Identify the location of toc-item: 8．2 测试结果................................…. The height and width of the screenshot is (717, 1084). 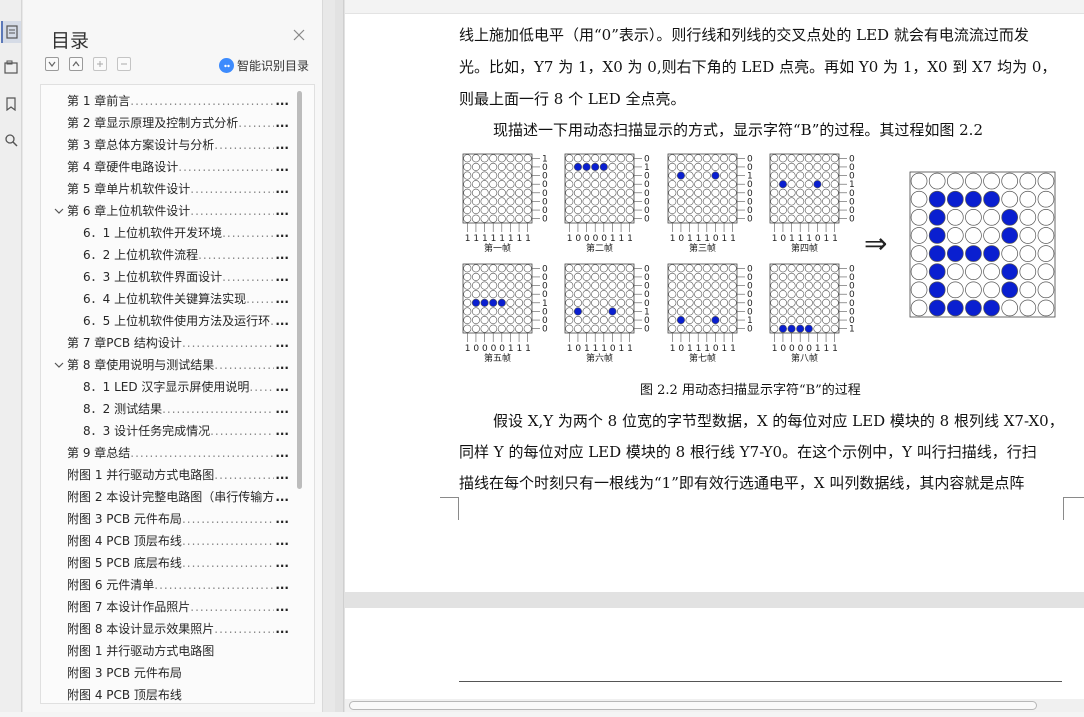
(186, 409).